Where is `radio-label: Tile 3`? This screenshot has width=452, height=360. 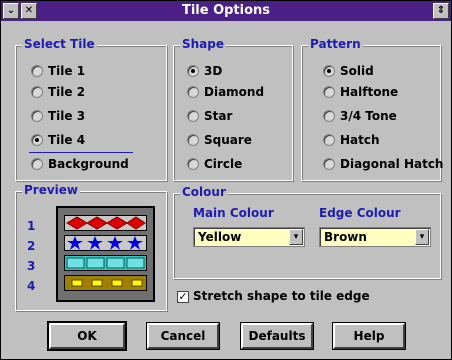 radio-label: Tile 3 is located at coordinates (67, 116).